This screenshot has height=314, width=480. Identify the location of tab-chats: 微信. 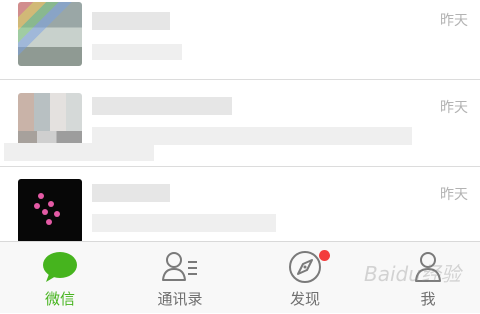
(60, 278).